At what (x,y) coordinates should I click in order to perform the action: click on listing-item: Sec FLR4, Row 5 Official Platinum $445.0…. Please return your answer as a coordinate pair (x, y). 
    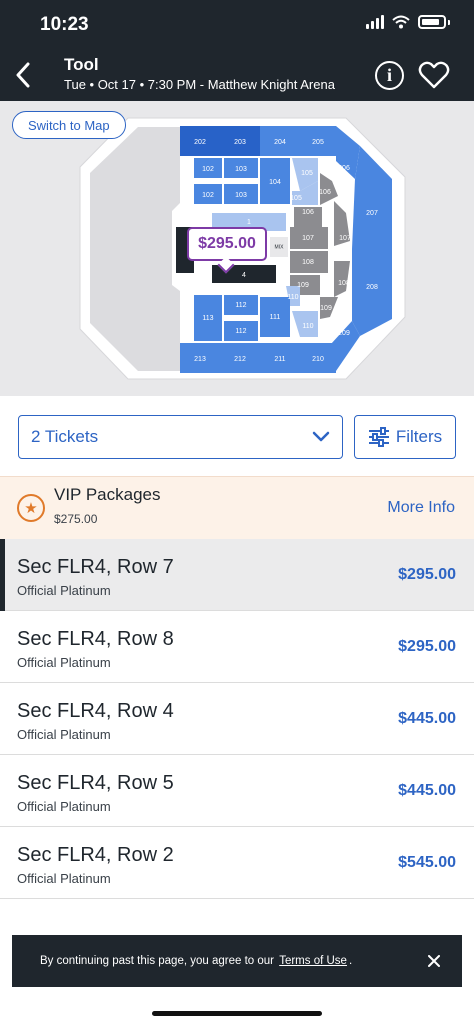
    Looking at the image, I should click on (237, 791).